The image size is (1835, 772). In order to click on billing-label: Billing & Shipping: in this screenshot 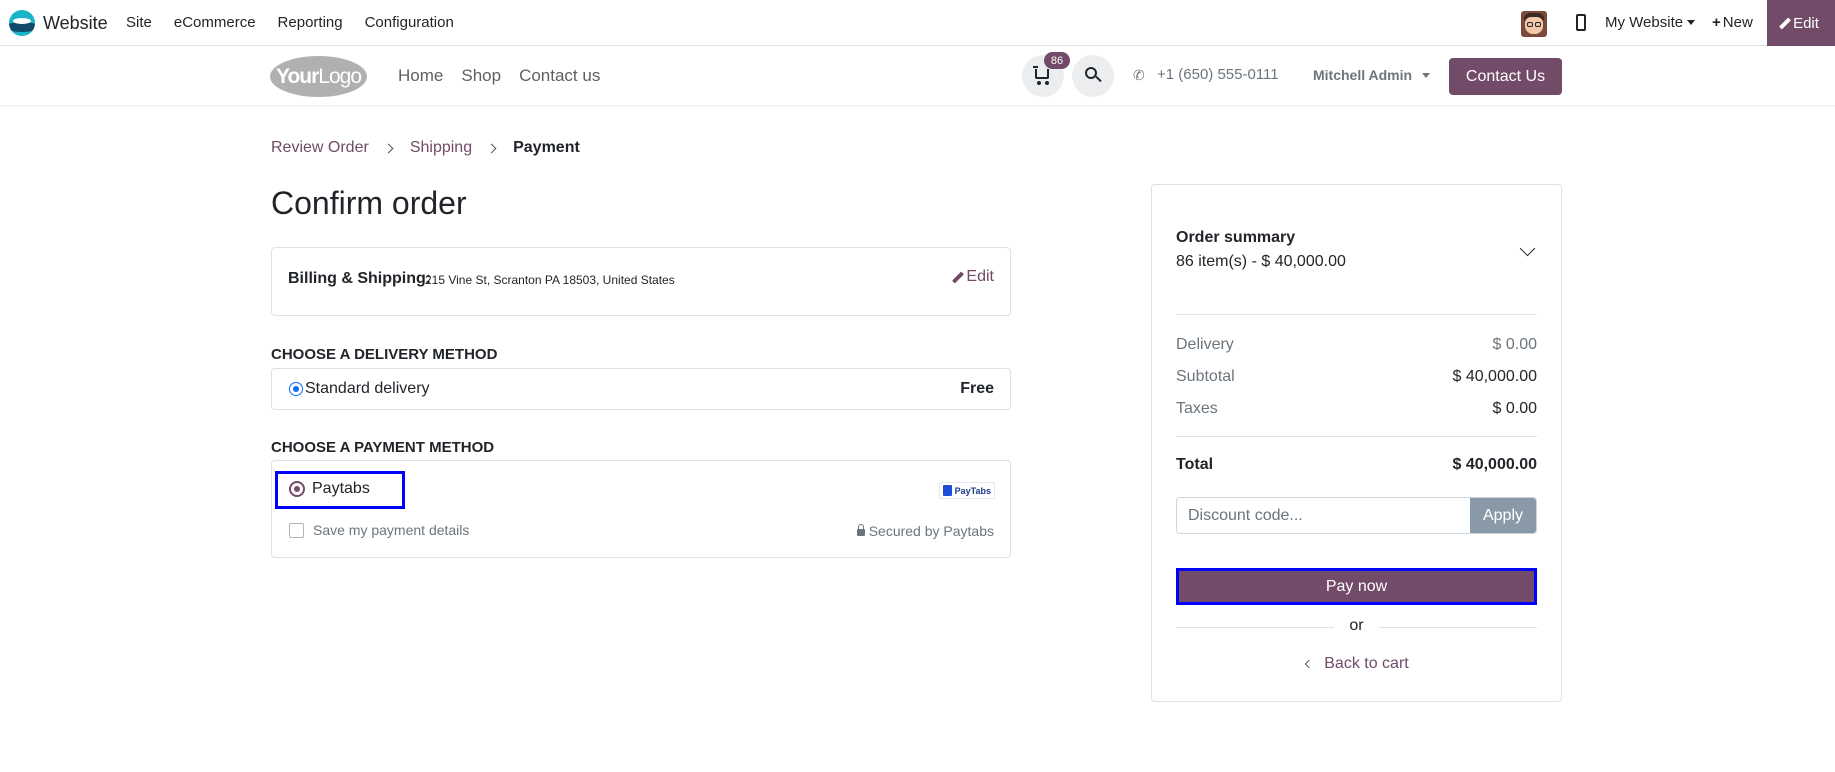, I will do `click(360, 278)`.